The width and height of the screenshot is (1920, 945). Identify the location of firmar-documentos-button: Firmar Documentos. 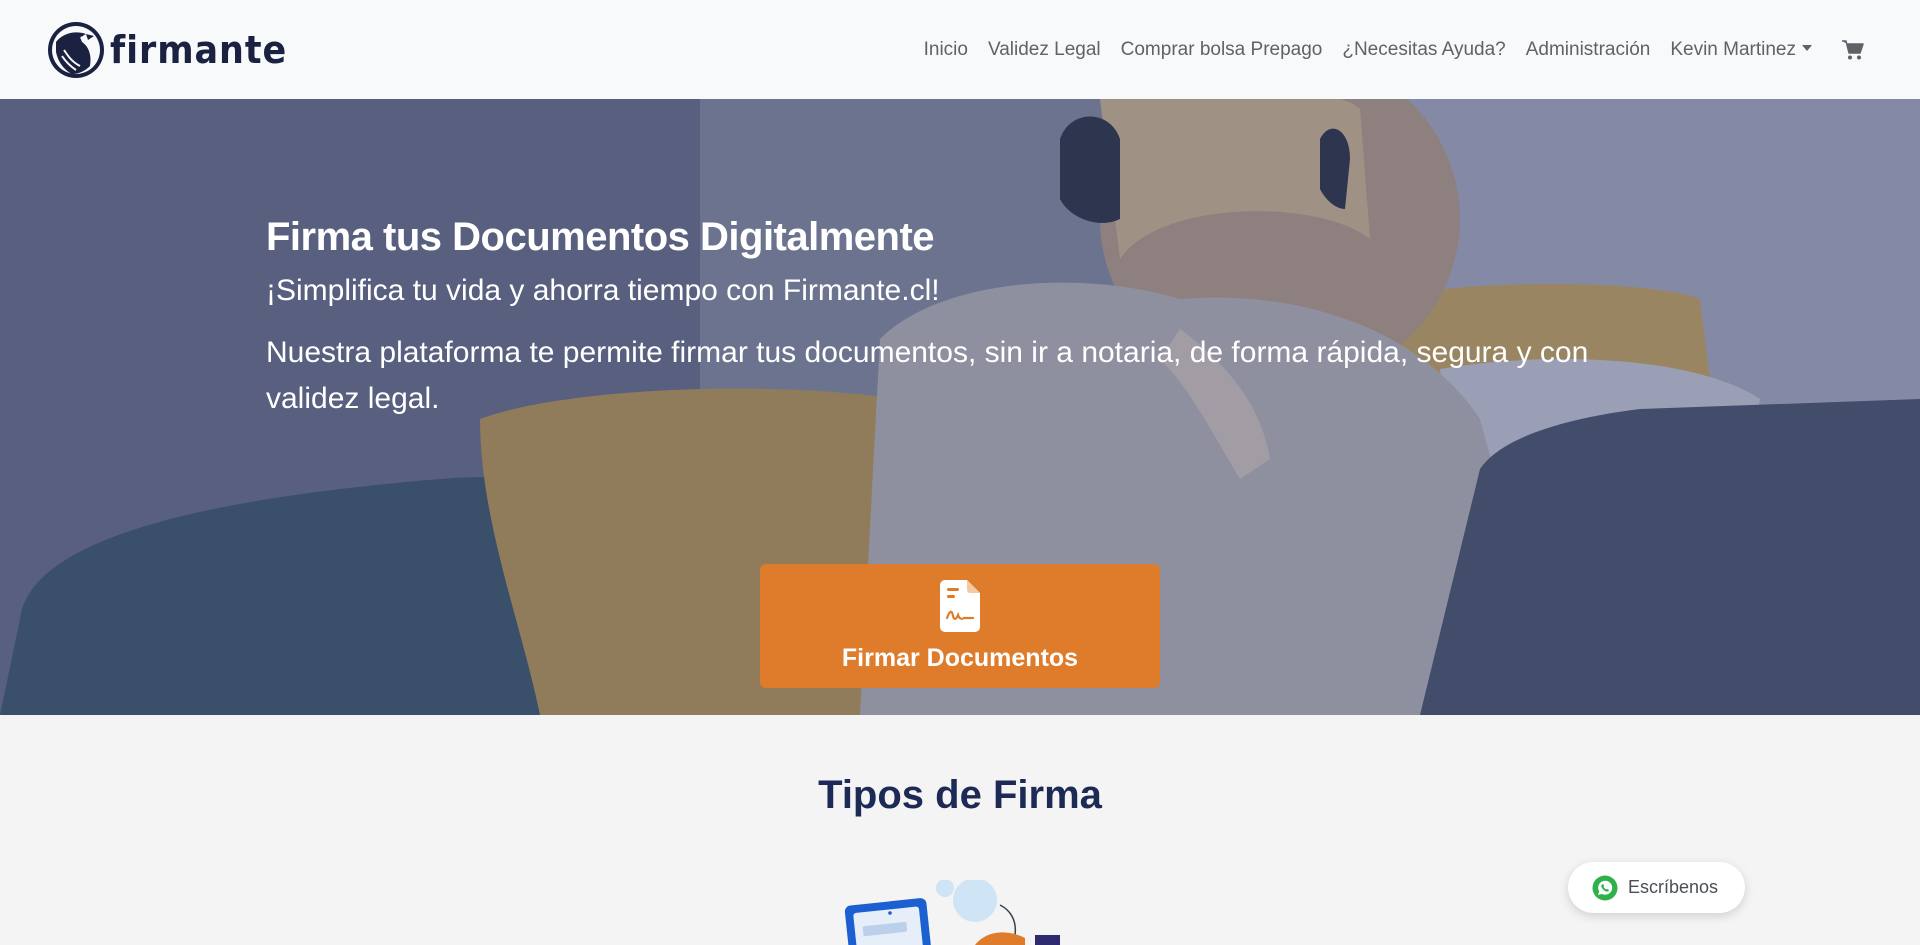
(960, 626).